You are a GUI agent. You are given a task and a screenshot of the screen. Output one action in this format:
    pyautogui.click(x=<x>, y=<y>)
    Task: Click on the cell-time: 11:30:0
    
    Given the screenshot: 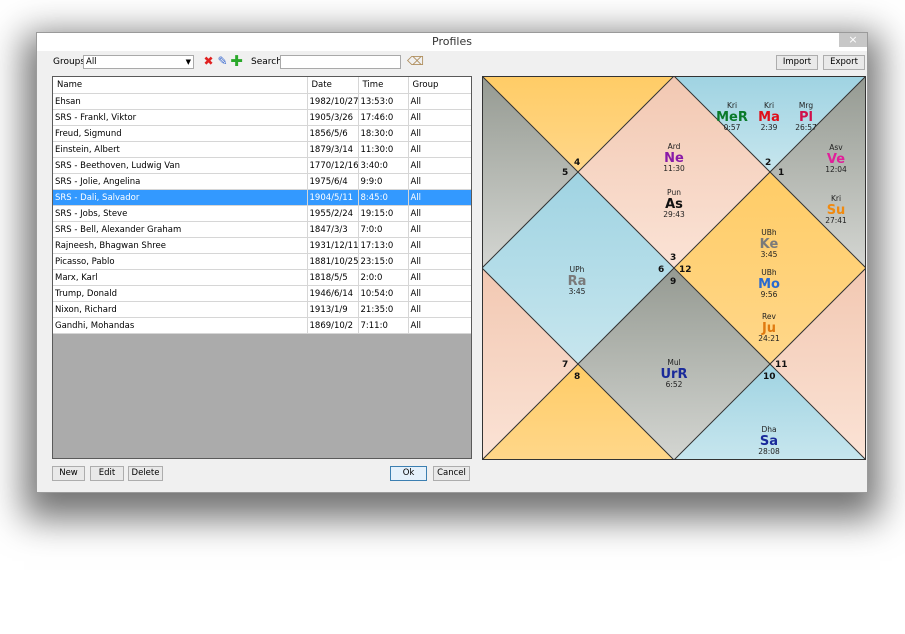 What is the action you would take?
    pyautogui.click(x=383, y=149)
    